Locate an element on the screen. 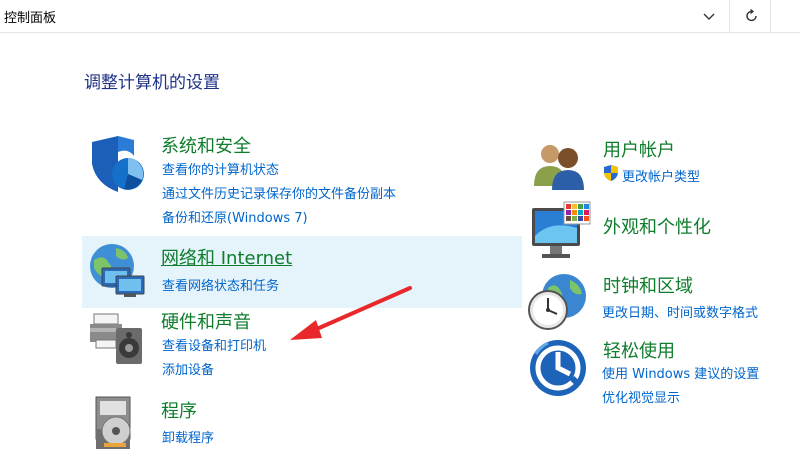  link-uninstall-program: 卸载程序 is located at coordinates (188, 436).